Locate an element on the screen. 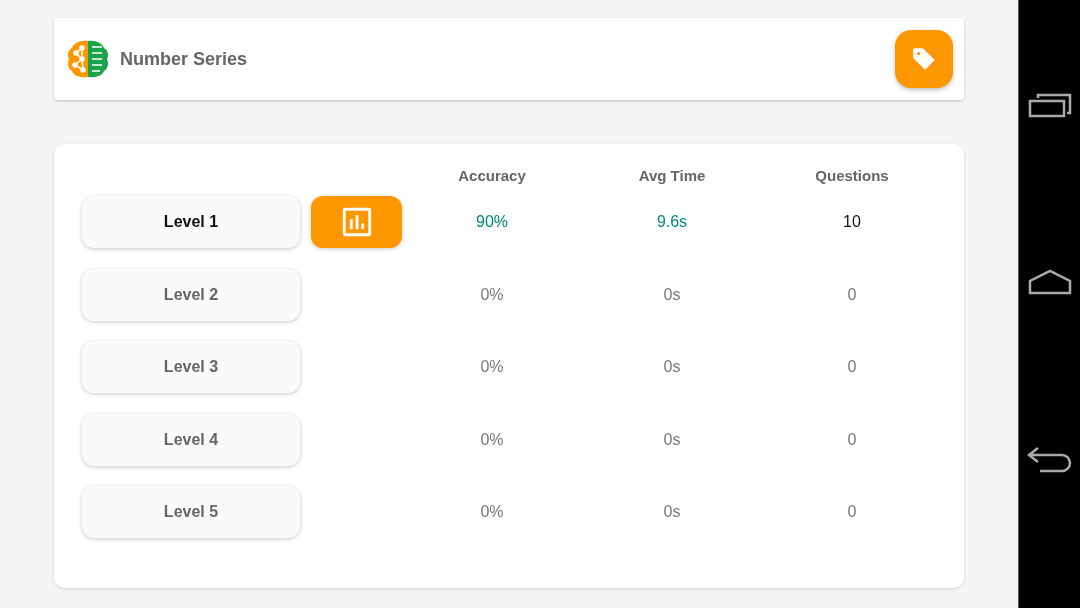 Image resolution: width=1080 pixels, height=608 pixels. recent-apps-icon is located at coordinates (1049, 106).